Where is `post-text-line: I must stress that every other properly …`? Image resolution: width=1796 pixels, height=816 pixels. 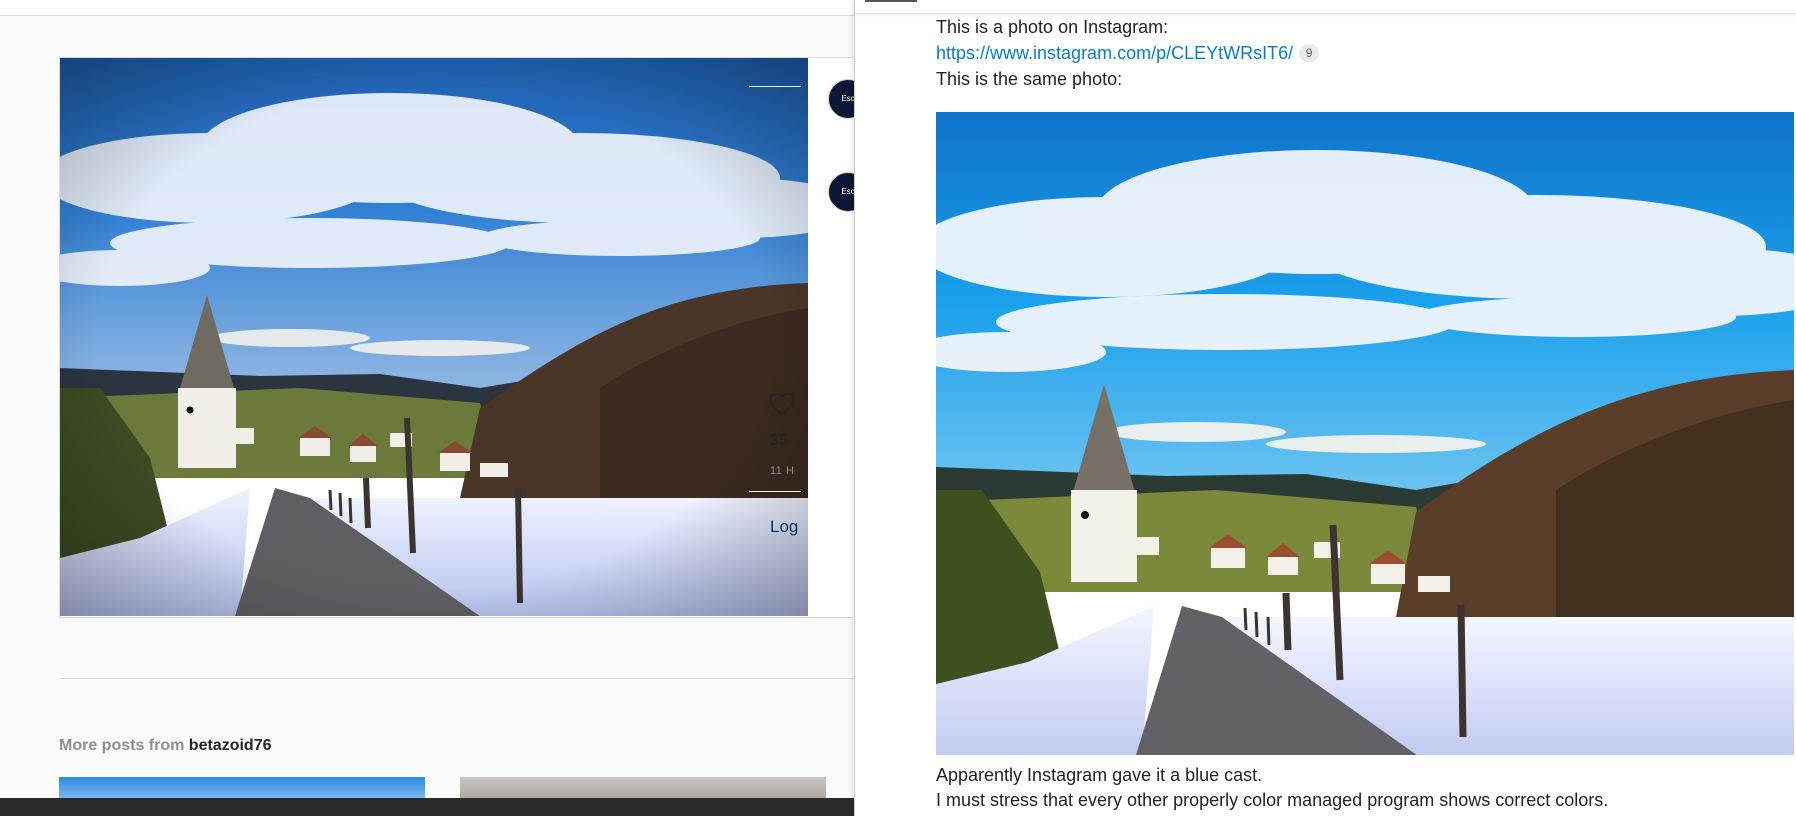 post-text-line: I must stress that every other properly … is located at coordinates (1272, 800).